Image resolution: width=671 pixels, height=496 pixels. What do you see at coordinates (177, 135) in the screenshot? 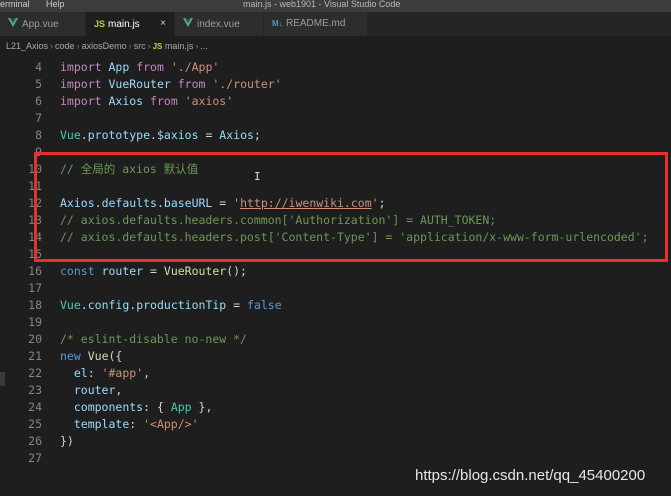
I see `code-token: $axios` at bounding box center [177, 135].